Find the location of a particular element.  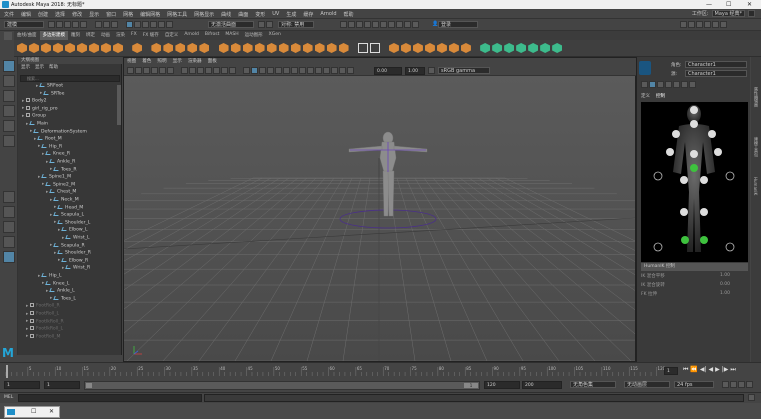

uv-sew-icon is located at coordinates (557, 48).